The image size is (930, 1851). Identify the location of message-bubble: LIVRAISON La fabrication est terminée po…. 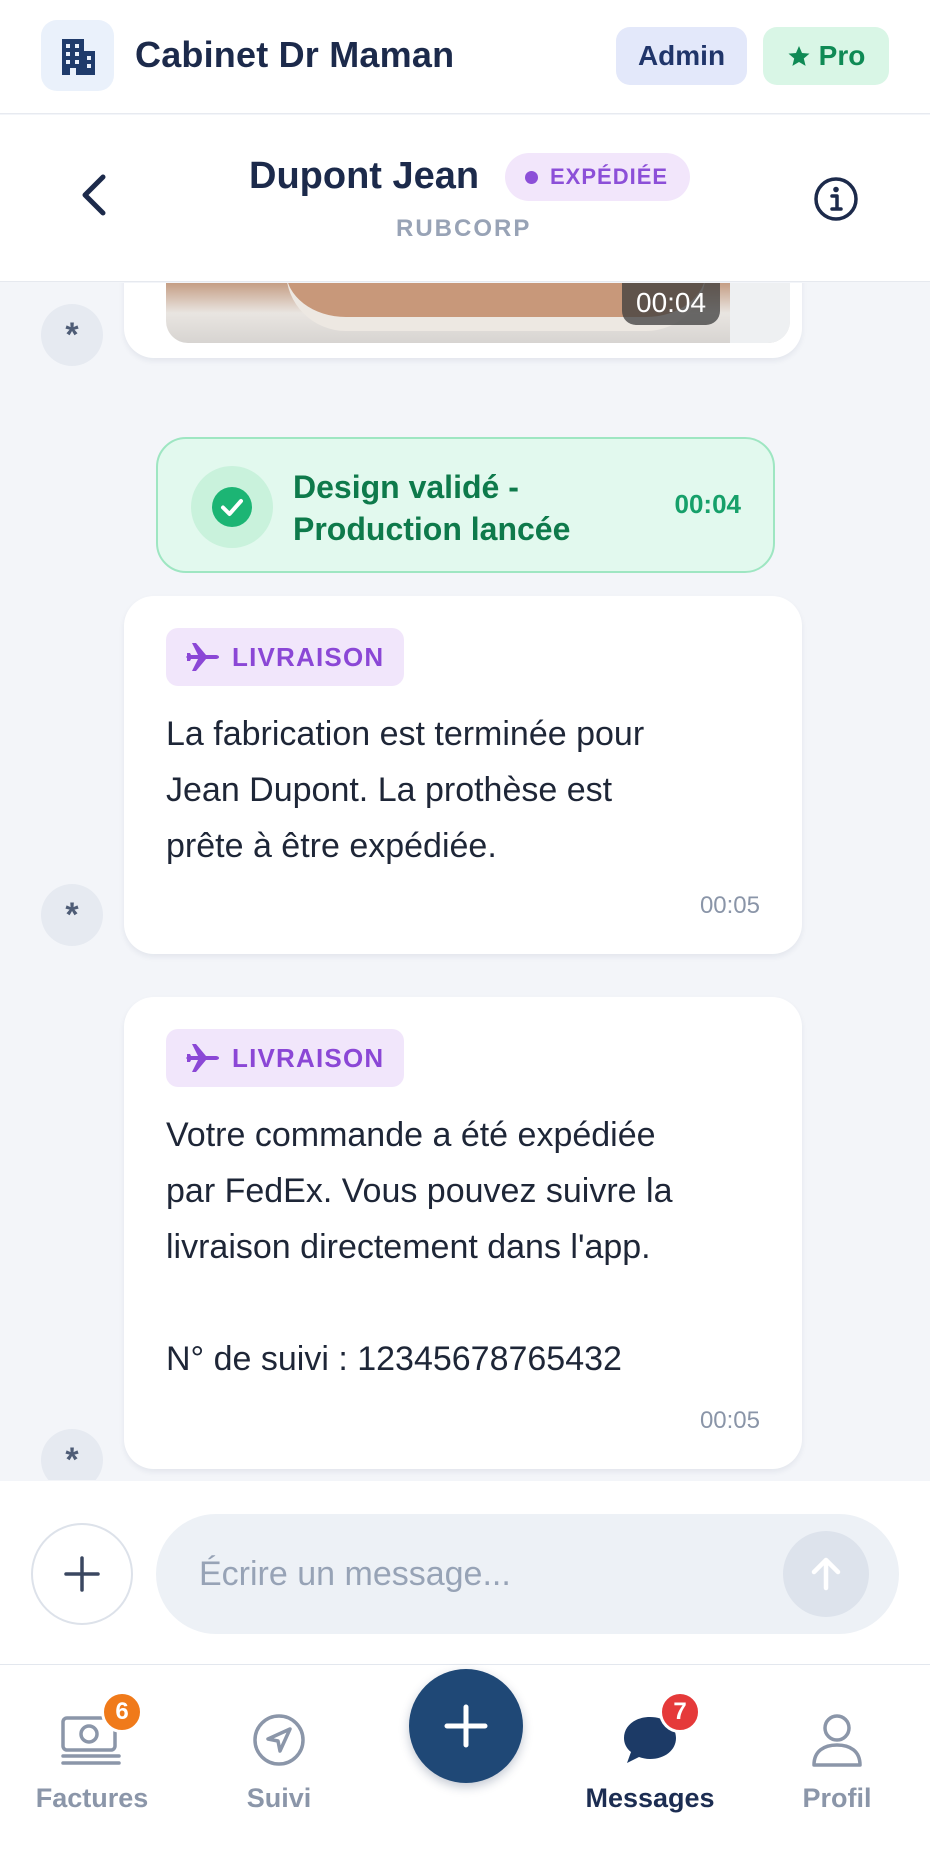
(463, 775).